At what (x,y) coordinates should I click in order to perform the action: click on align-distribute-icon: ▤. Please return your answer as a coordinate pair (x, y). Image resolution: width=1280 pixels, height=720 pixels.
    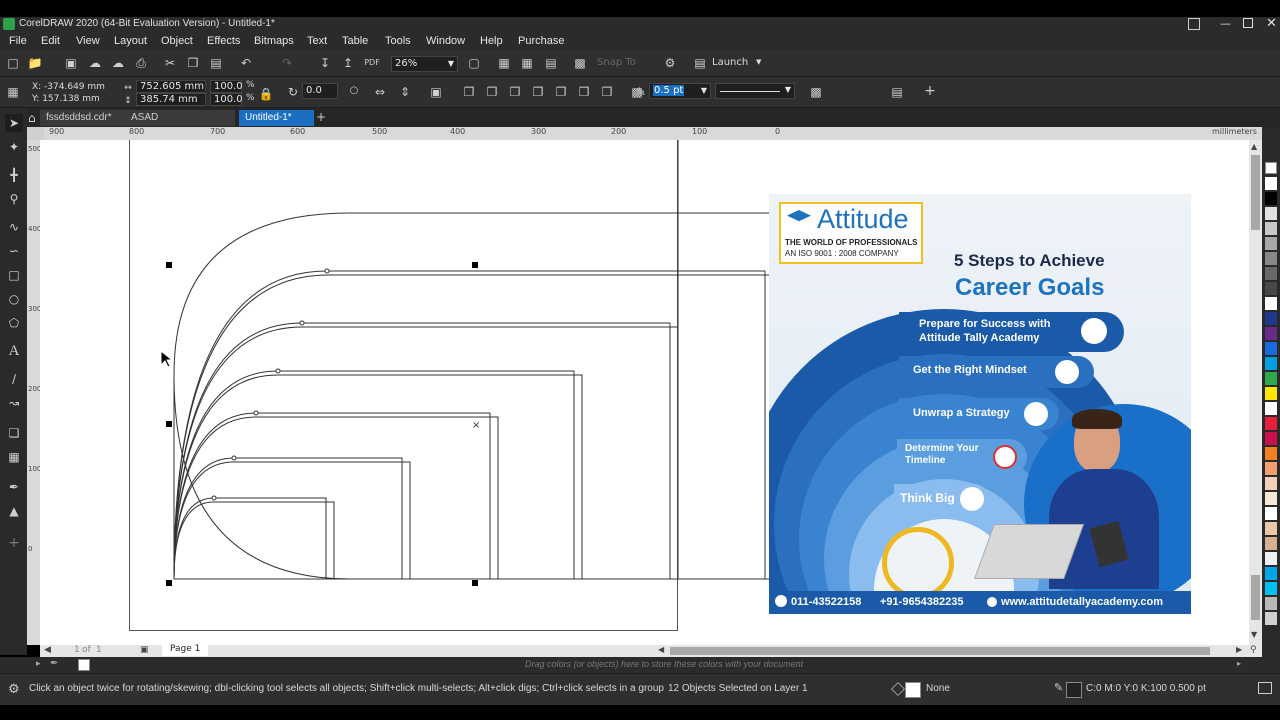
    Looking at the image, I should click on (897, 92).